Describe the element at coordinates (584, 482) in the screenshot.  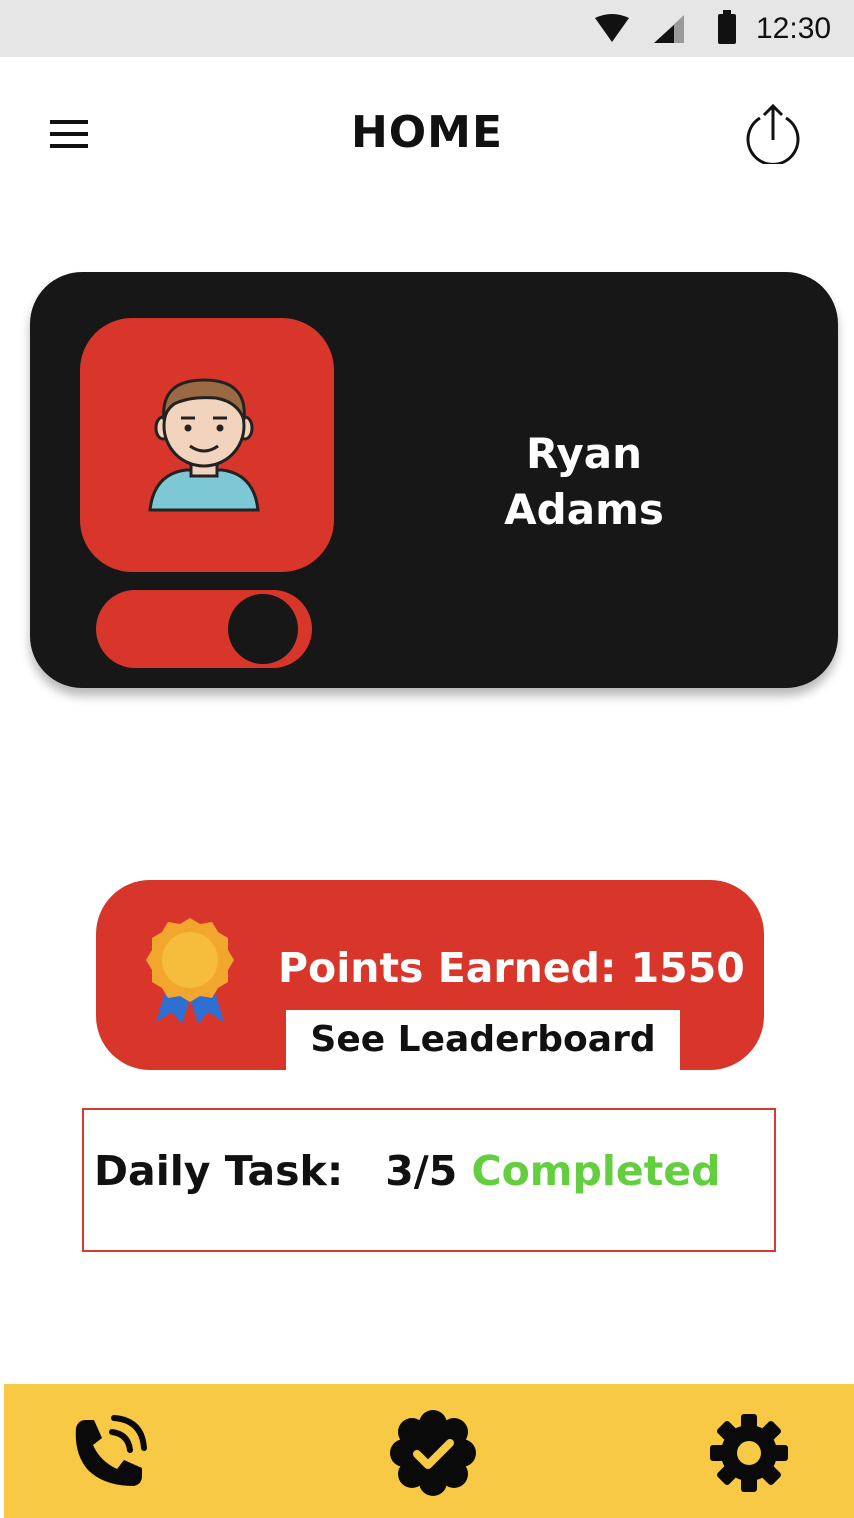
I see `user-name: Ryan Adams` at that location.